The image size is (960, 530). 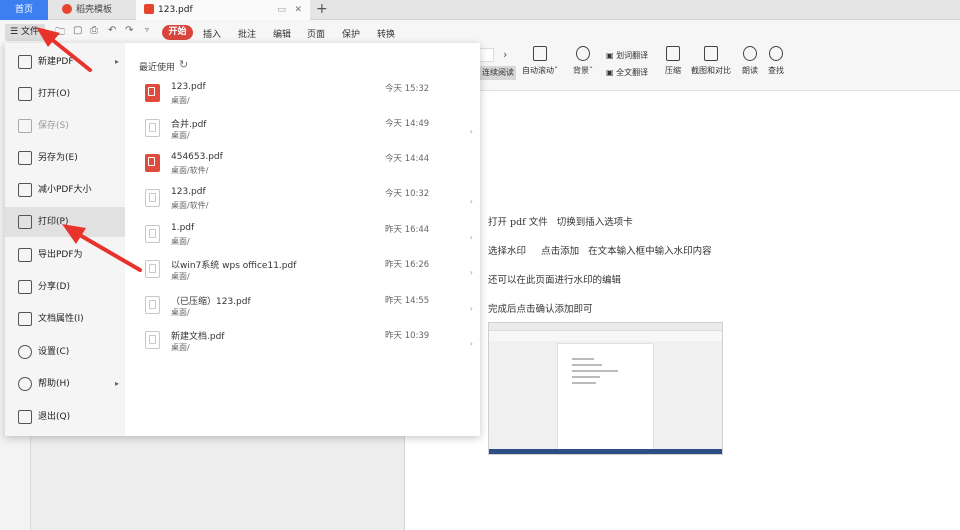 I want to click on save-icon: ▢, so click(x=77, y=30).